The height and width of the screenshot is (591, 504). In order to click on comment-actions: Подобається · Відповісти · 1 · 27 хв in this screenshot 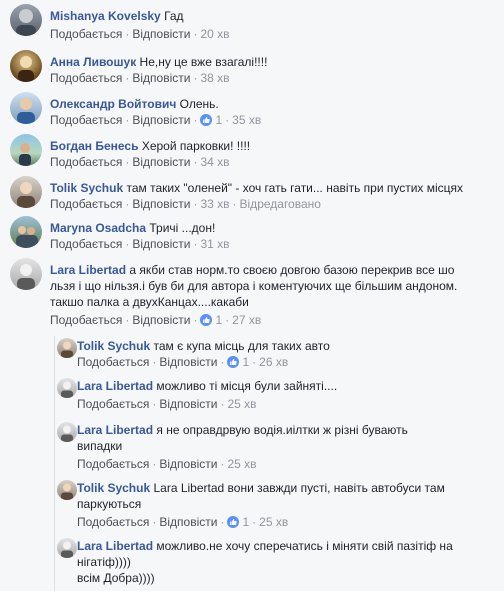, I will do `click(156, 320)`.